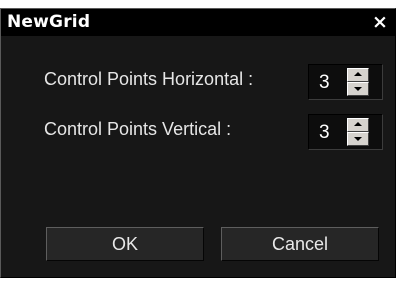 This screenshot has height=300, width=416. Describe the element at coordinates (345, 82) in the screenshot. I see `horizontal-points-spinner: 3` at that location.